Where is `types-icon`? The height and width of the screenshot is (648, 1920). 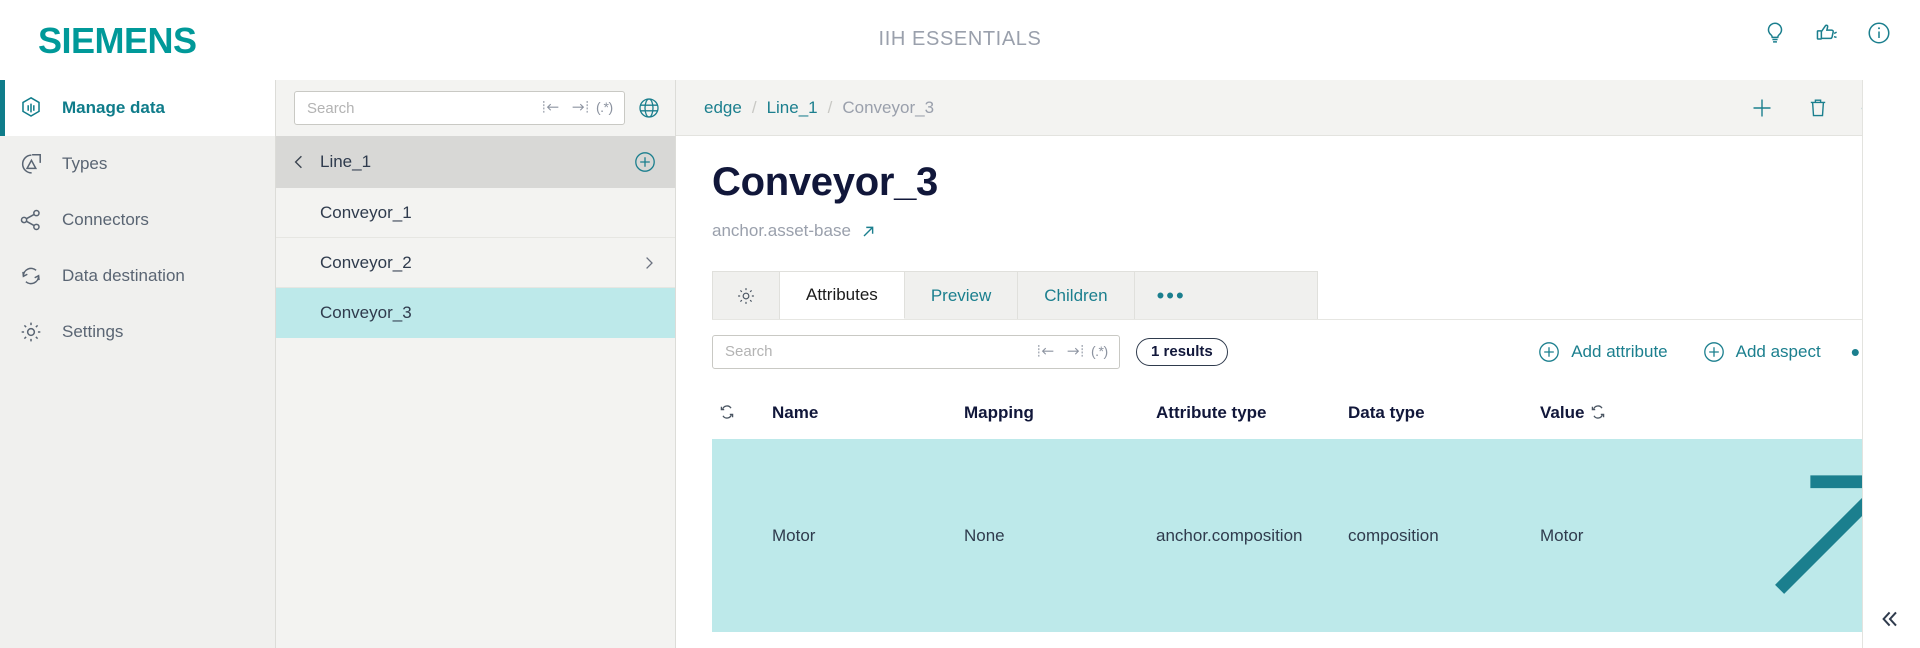
types-icon is located at coordinates (31, 164).